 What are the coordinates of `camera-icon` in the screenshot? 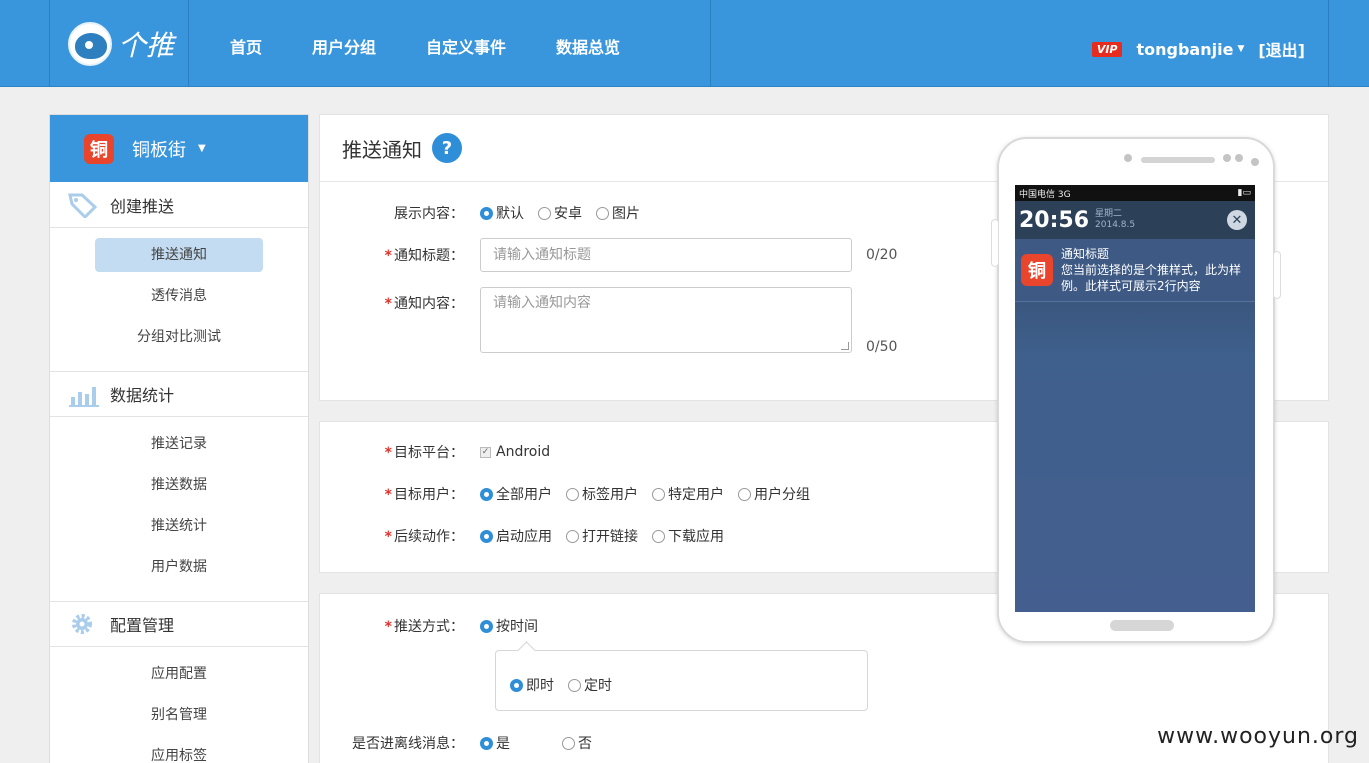 It's located at (1128, 158).